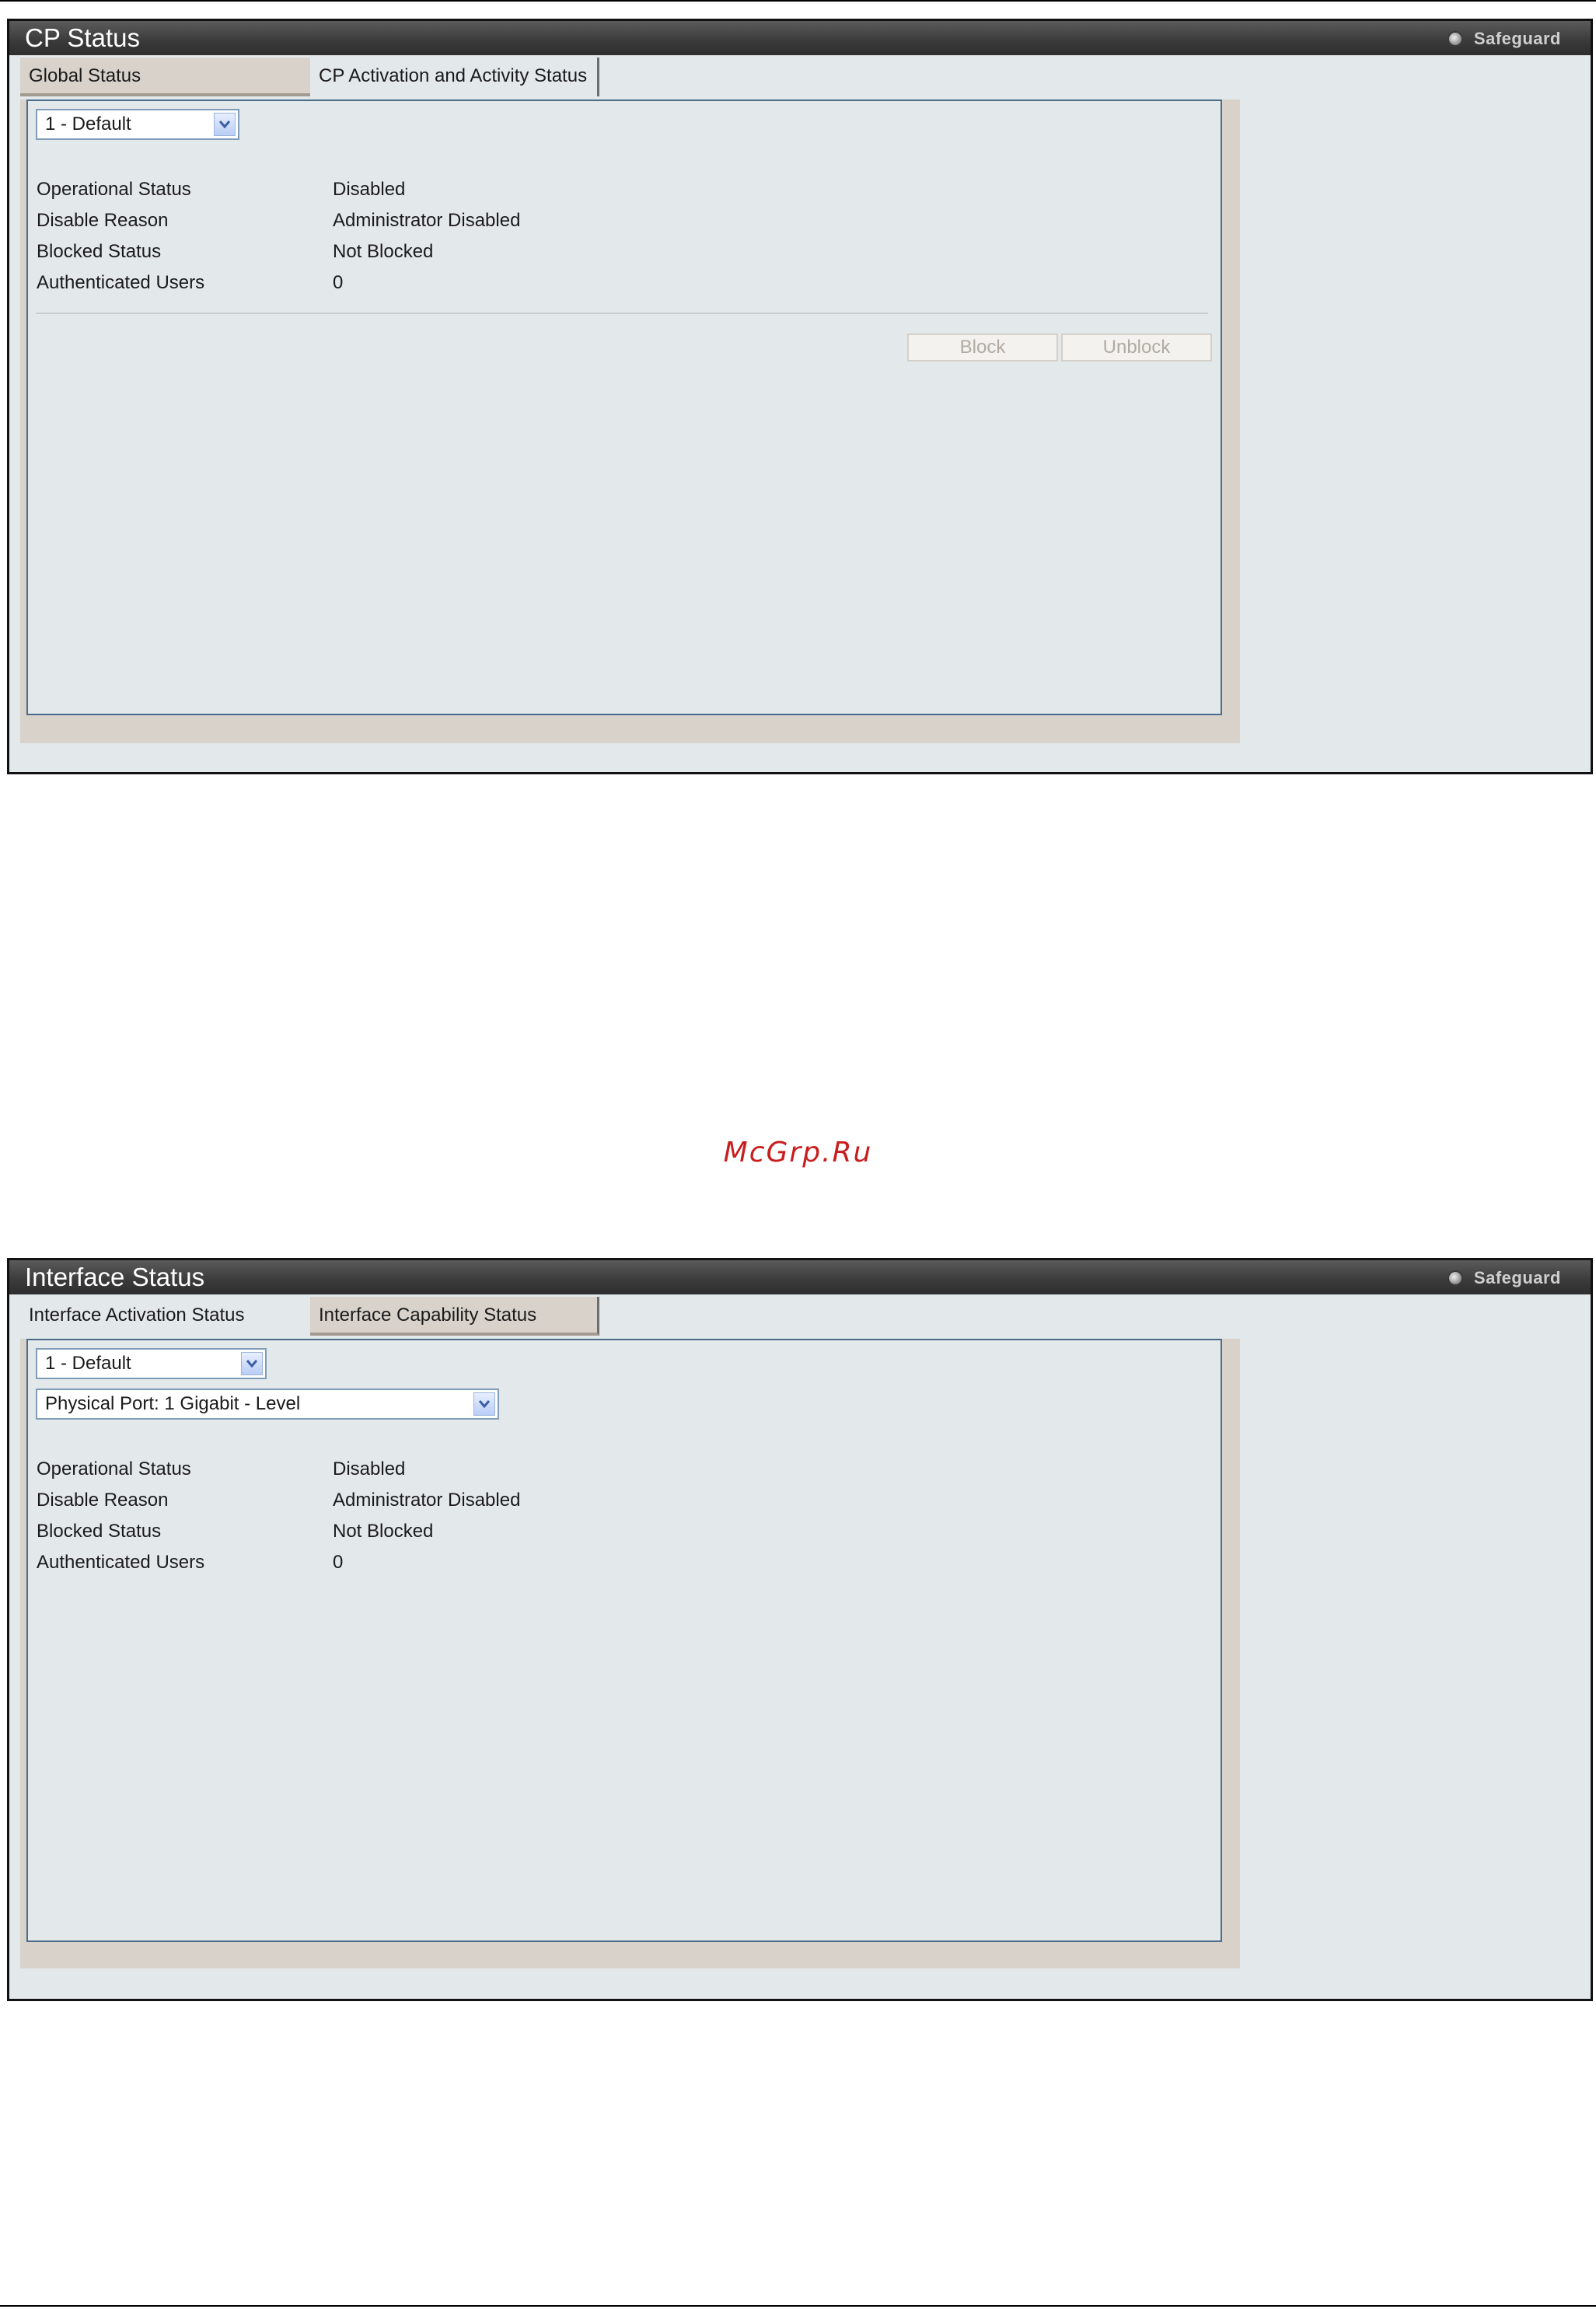  Describe the element at coordinates (800, 1277) in the screenshot. I see `interface-status-titlebar: Interface Status Safeguard` at that location.